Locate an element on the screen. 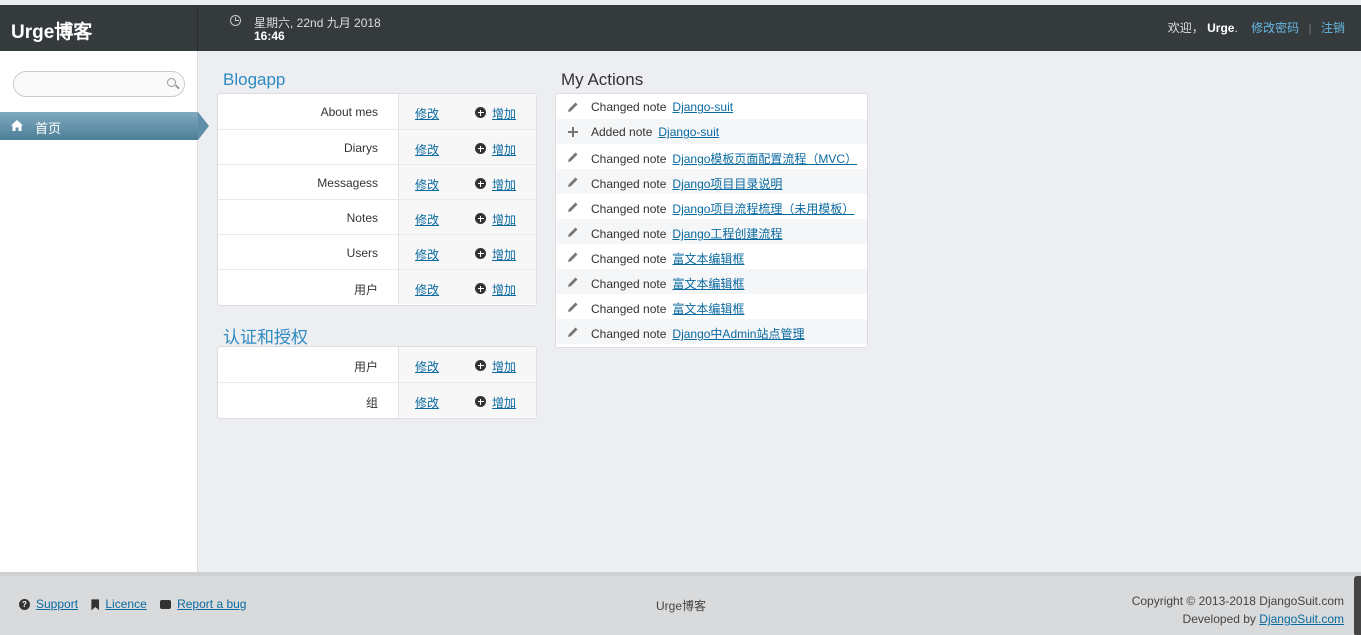  model-name: Notes is located at coordinates (308, 217).